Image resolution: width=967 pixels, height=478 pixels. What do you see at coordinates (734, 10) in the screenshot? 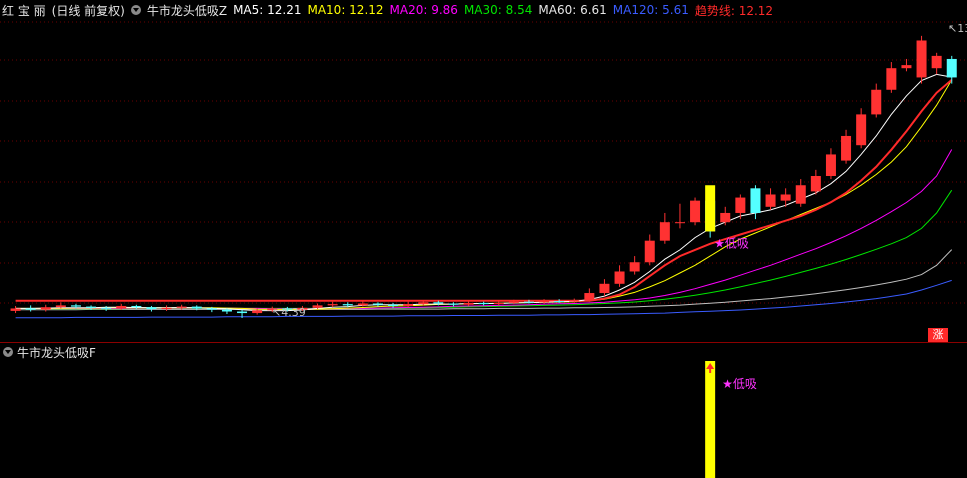
I see `trend-value: 趋势线: 12.12` at bounding box center [734, 10].